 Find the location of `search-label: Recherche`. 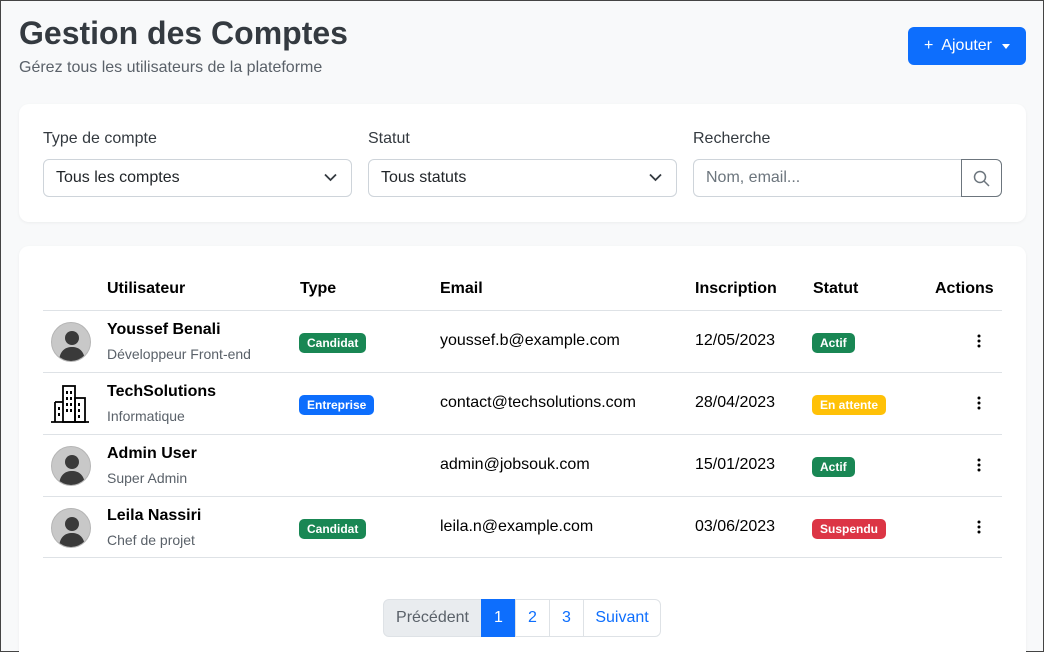

search-label: Recherche is located at coordinates (732, 138).